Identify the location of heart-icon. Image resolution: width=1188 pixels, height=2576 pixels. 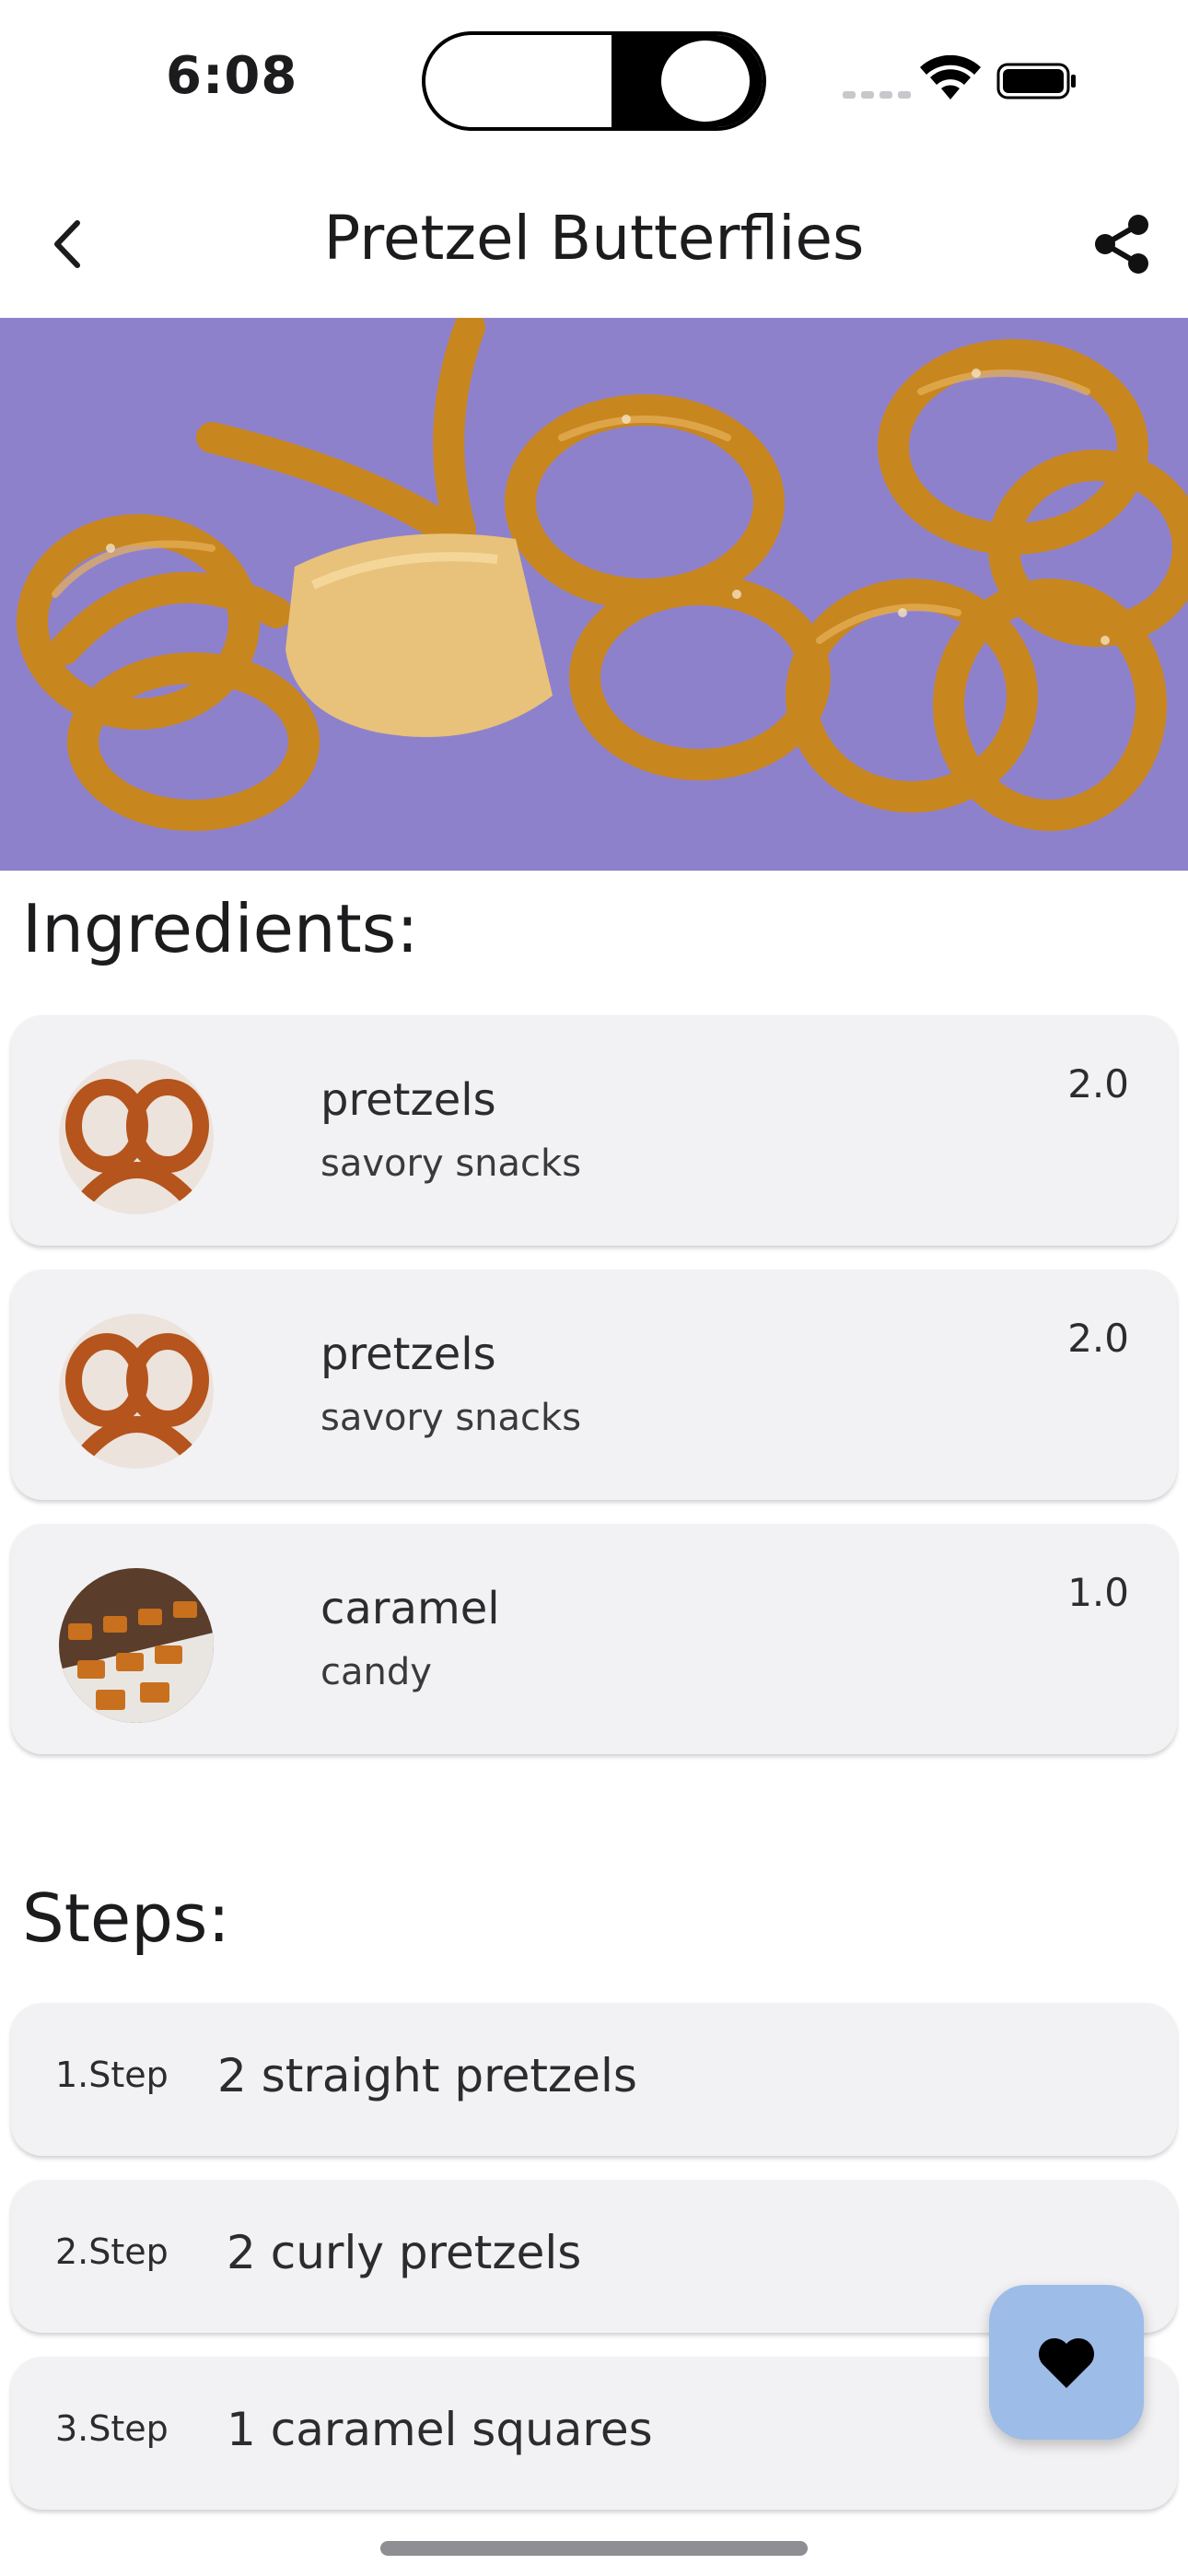
(1066, 2362).